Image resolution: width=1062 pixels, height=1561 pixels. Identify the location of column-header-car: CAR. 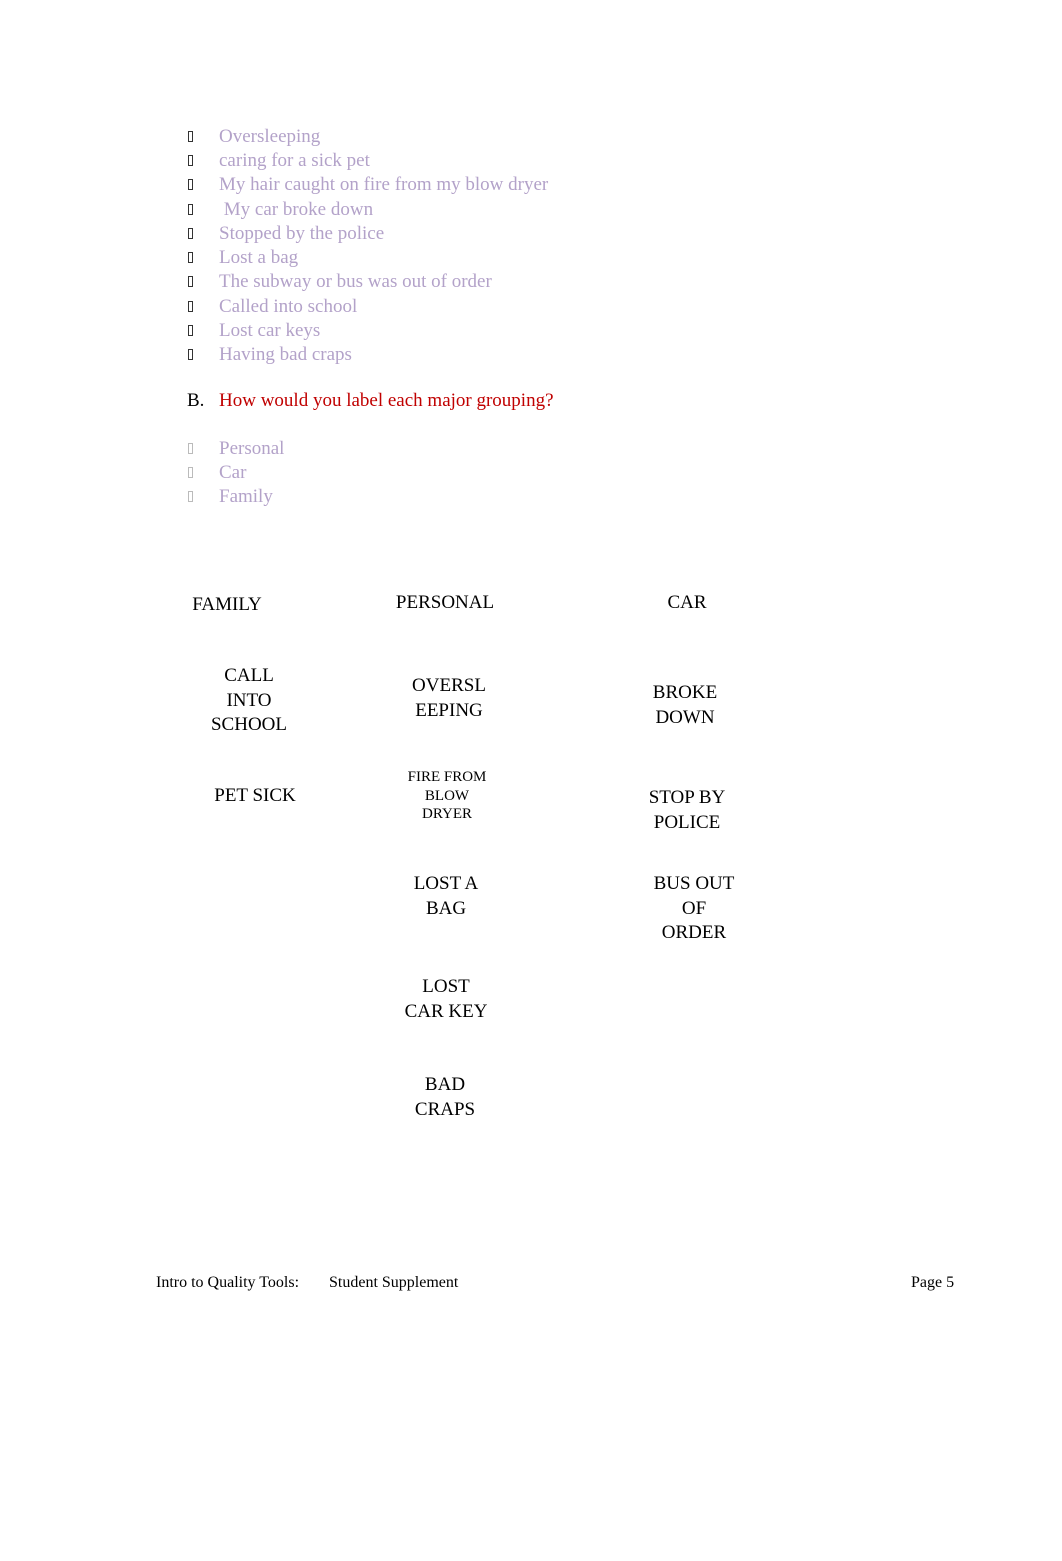
(687, 602).